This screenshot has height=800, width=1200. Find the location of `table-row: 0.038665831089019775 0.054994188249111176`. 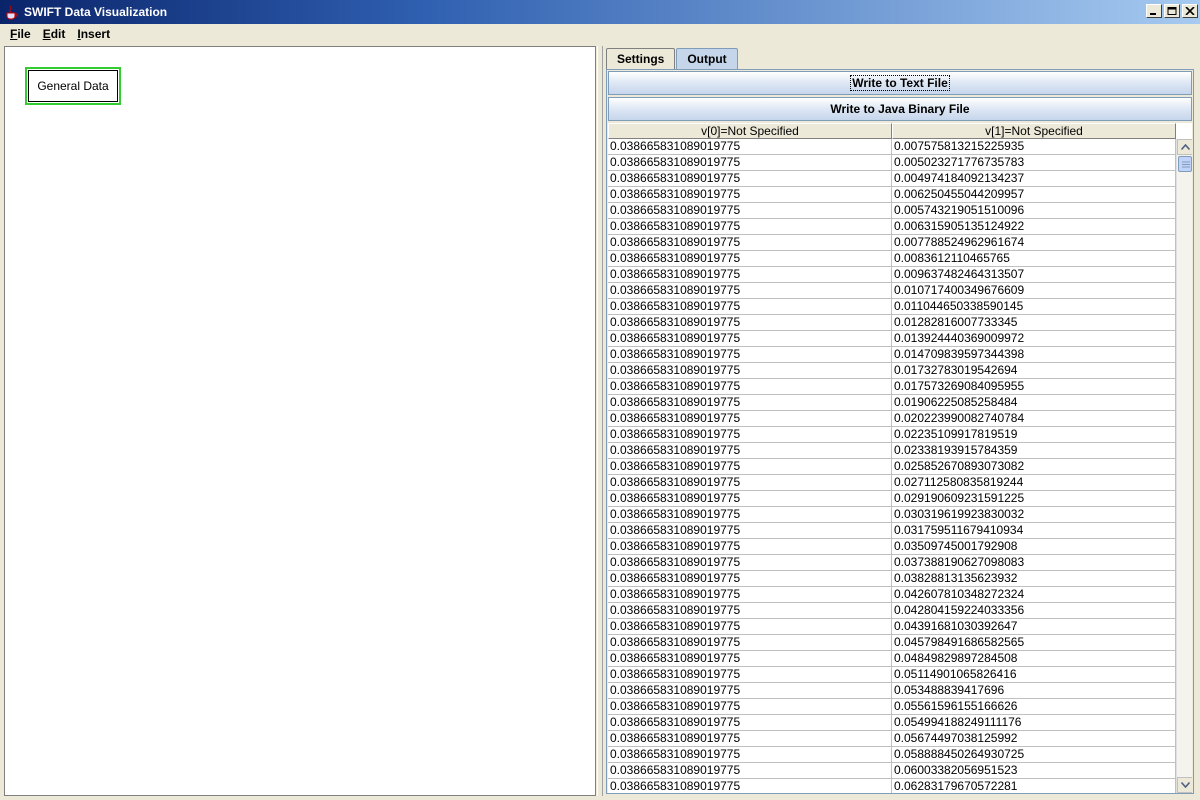

table-row: 0.038665831089019775 0.054994188249111176 is located at coordinates (892, 723).